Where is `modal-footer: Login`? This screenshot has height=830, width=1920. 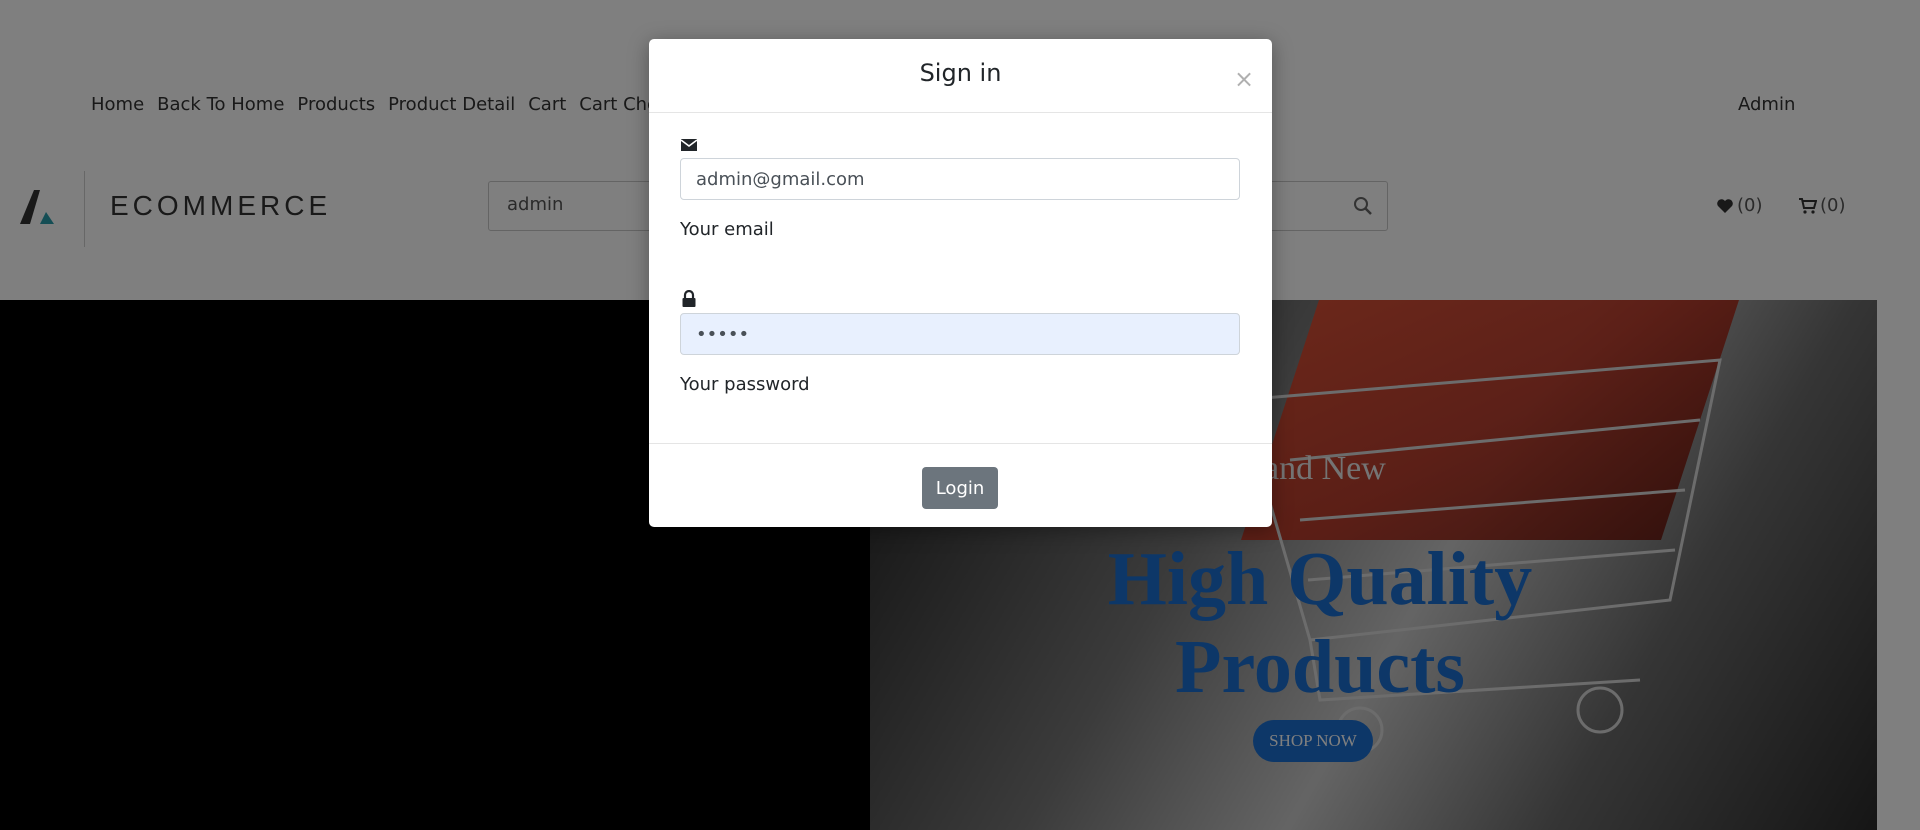 modal-footer: Login is located at coordinates (960, 485).